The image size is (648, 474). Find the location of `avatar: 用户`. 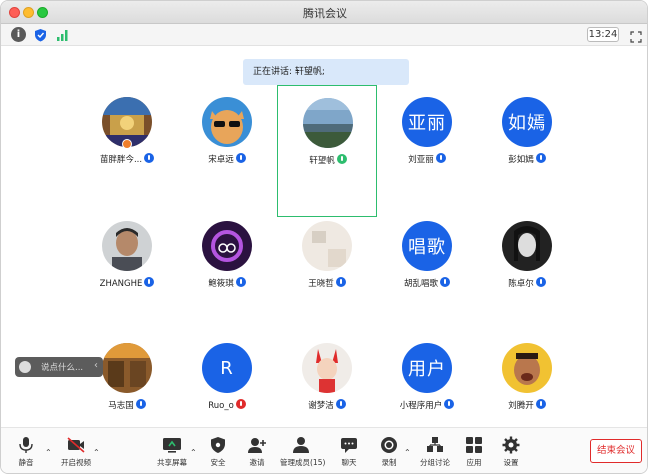

avatar: 用户 is located at coordinates (427, 368).